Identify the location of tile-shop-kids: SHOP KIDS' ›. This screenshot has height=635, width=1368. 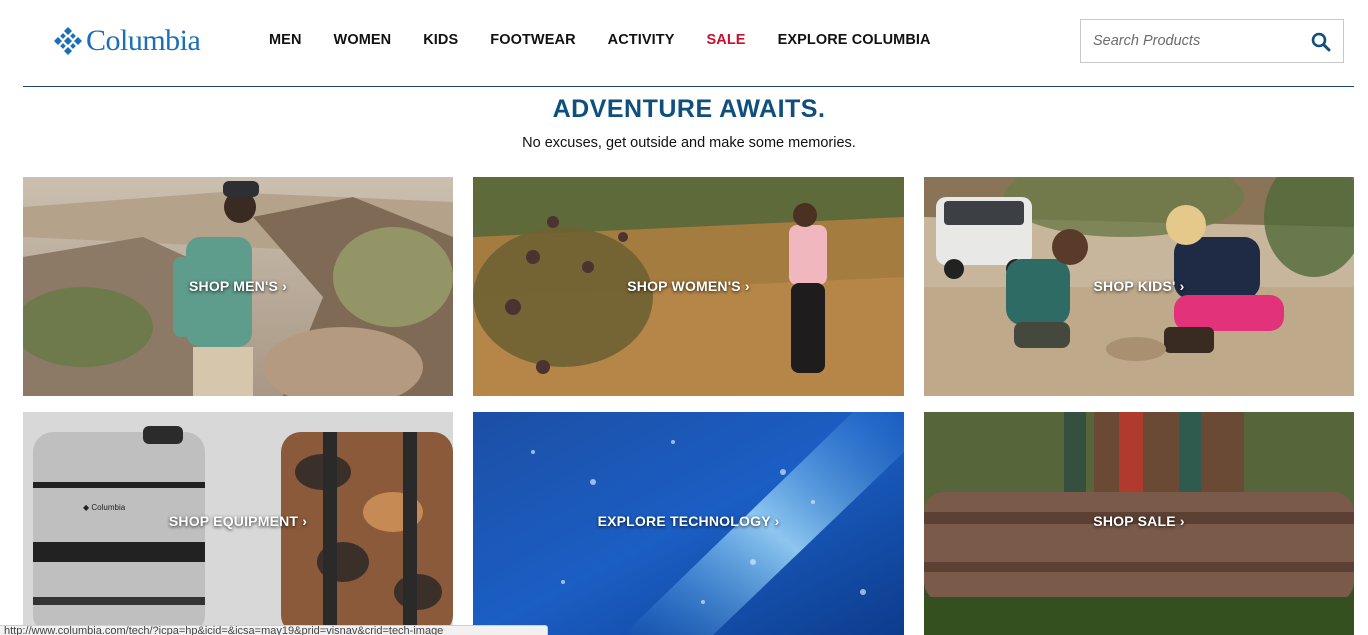
(1139, 286).